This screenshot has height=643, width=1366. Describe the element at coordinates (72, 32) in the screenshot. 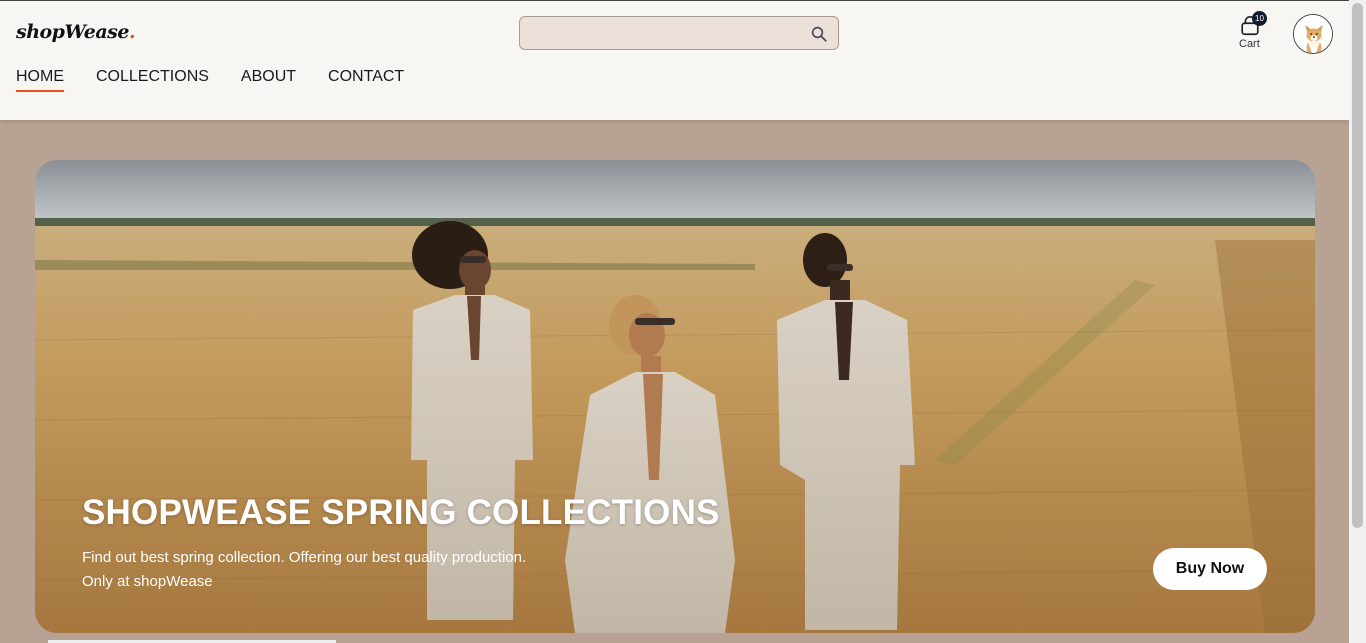

I see `brand-name: shopWease` at that location.